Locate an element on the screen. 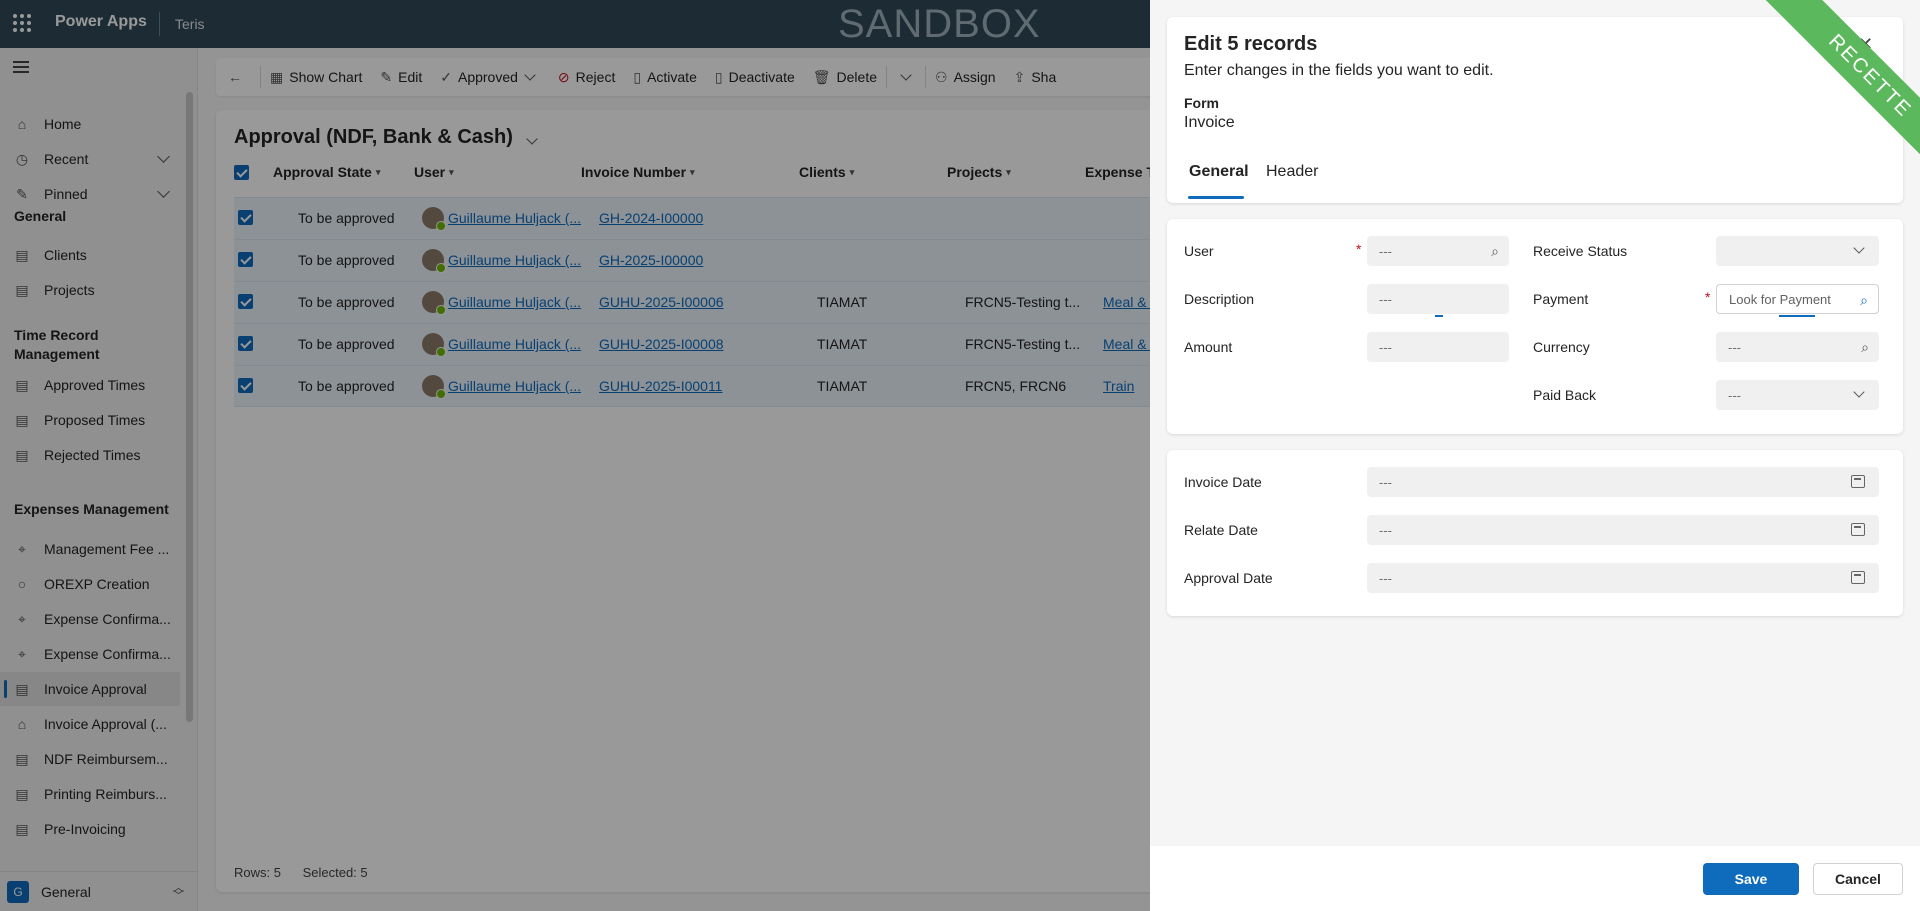 The image size is (1920, 911). field-label-relate-date: Relate Date is located at coordinates (1221, 530).